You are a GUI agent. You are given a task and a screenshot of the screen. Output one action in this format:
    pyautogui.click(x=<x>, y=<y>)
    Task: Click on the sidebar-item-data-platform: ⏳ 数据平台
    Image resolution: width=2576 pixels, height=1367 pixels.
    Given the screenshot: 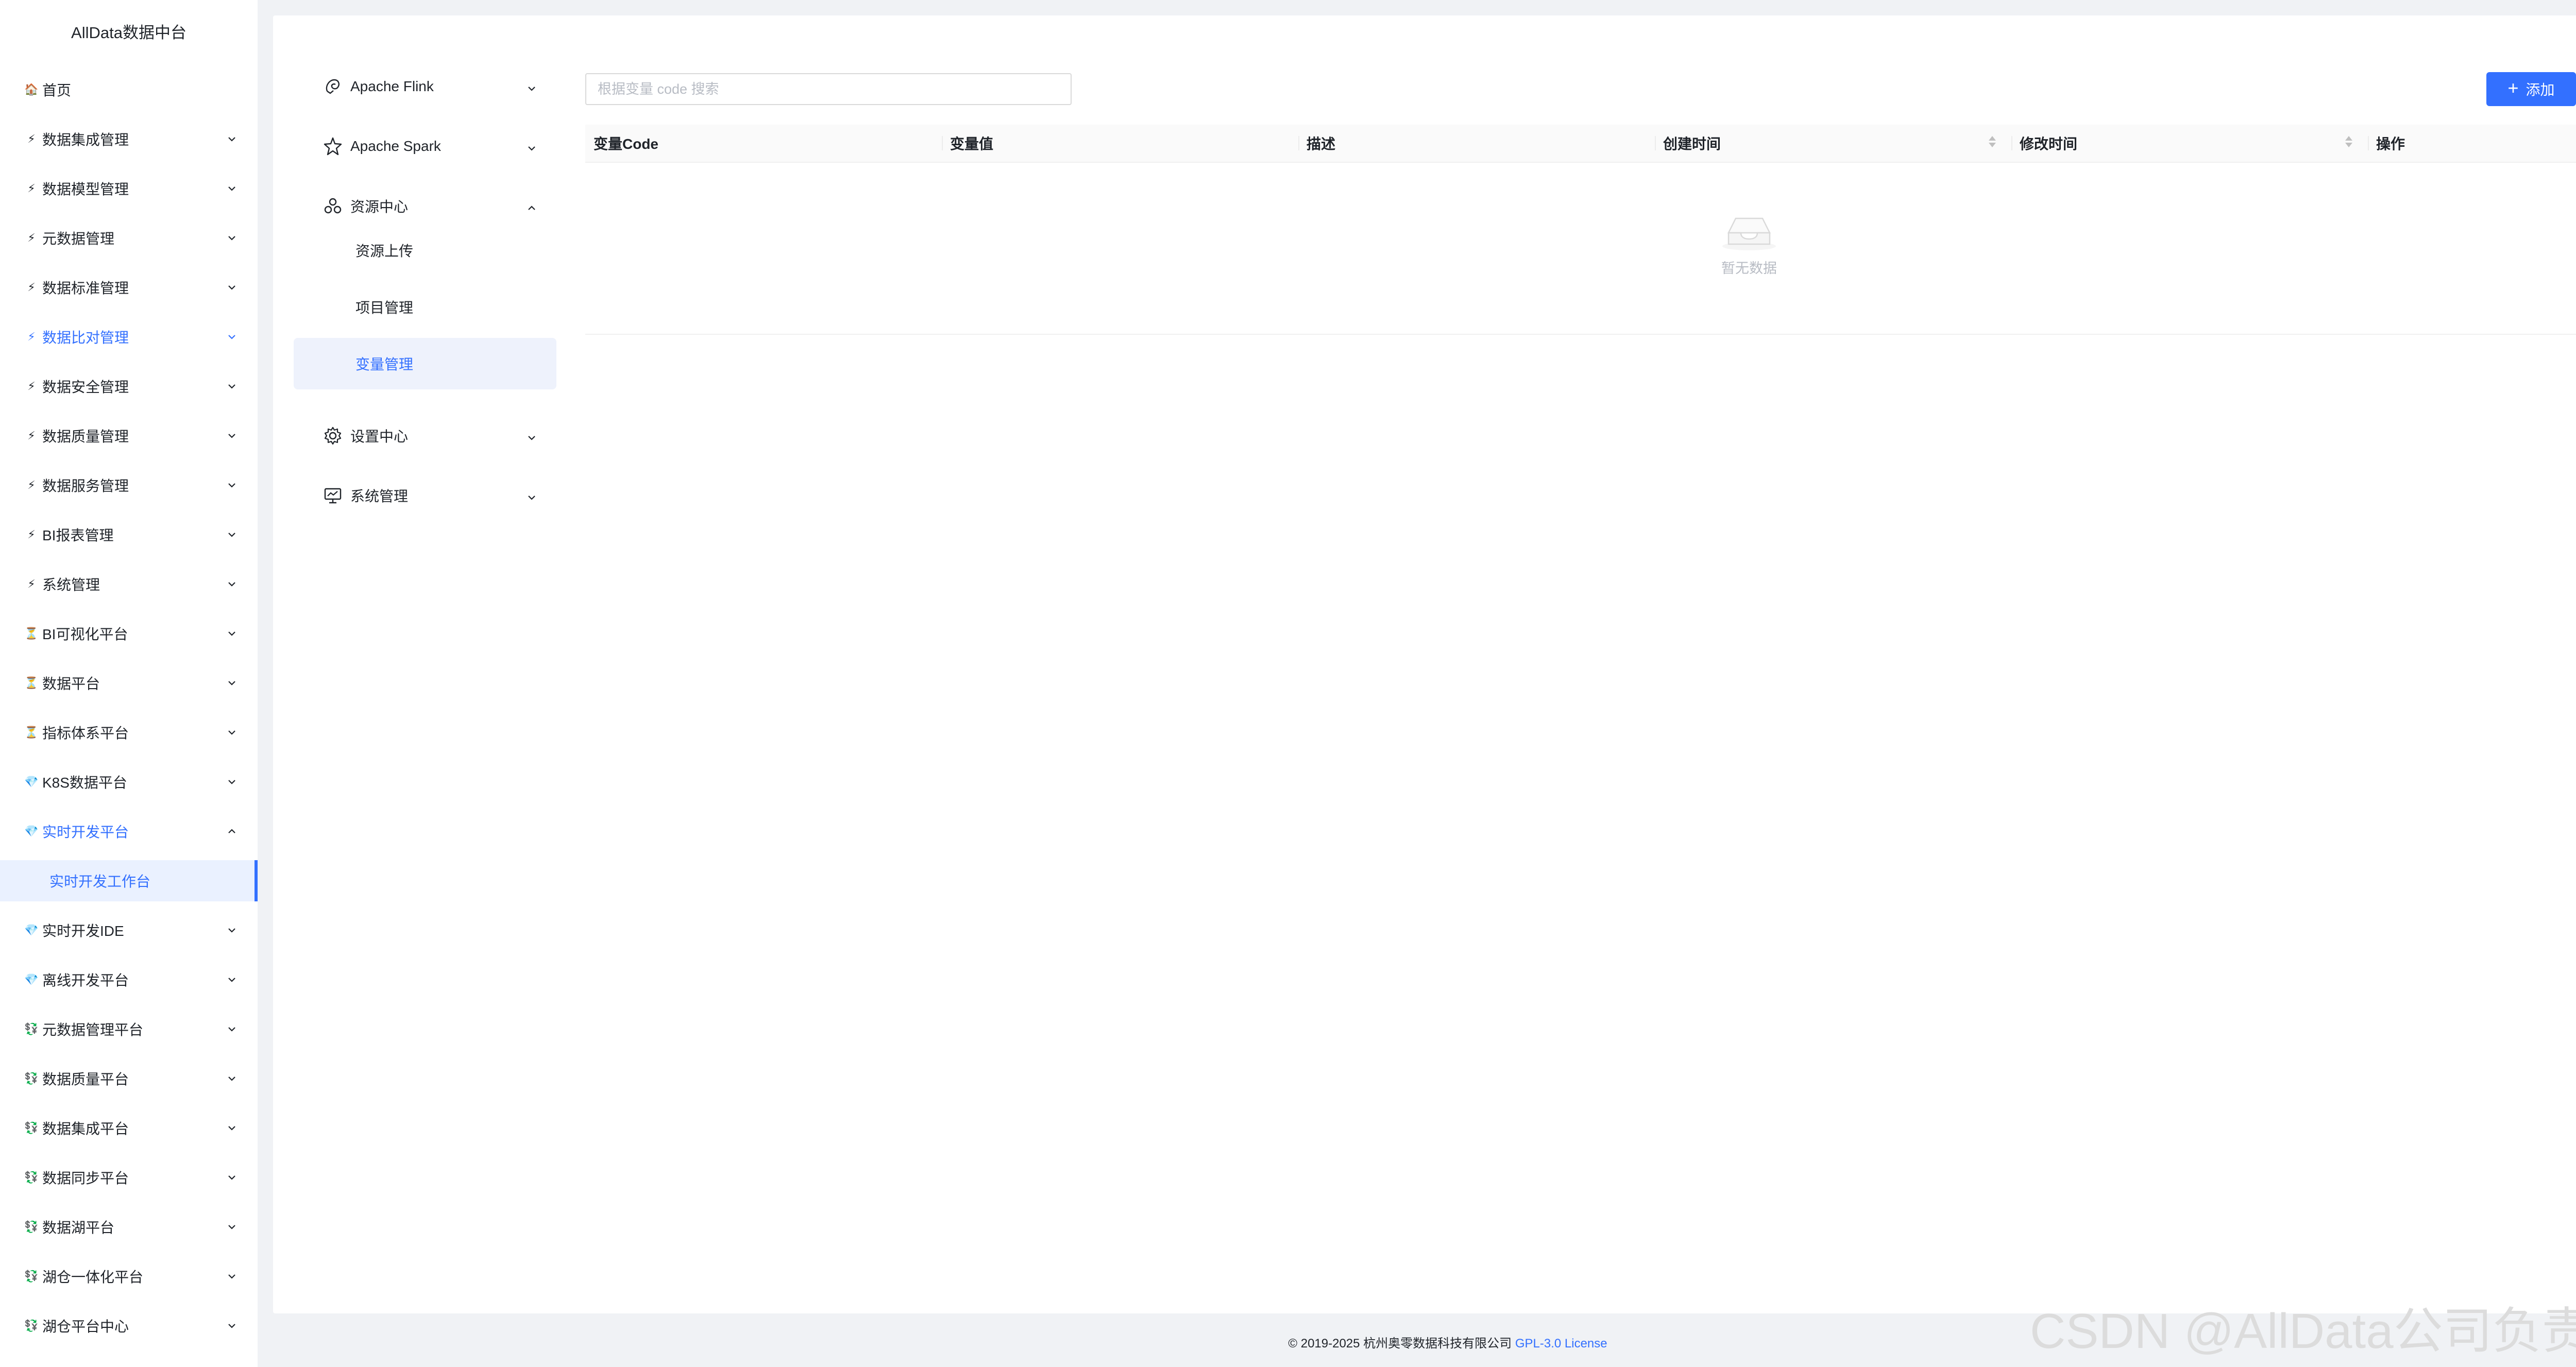 What is the action you would take?
    pyautogui.click(x=129, y=683)
    